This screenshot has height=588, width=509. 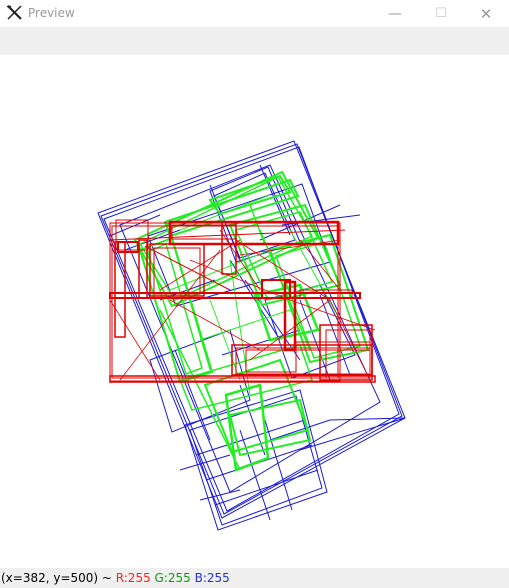 I want to click on pixel-red-value: R:255, so click(x=133, y=578).